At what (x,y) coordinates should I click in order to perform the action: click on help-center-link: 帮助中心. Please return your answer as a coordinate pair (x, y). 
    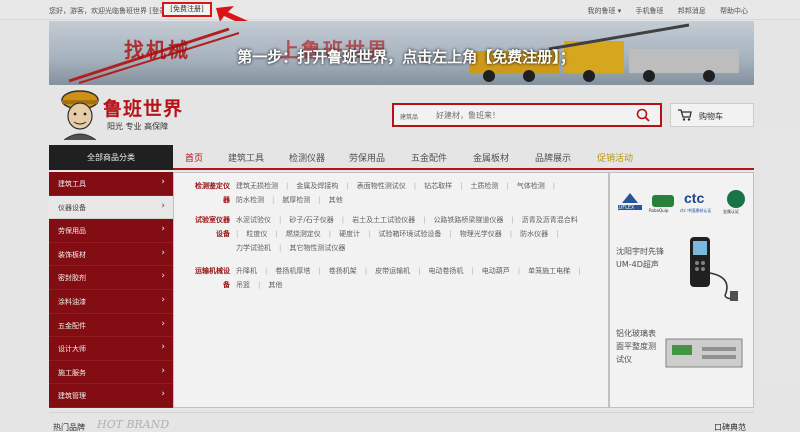
    Looking at the image, I should click on (734, 11).